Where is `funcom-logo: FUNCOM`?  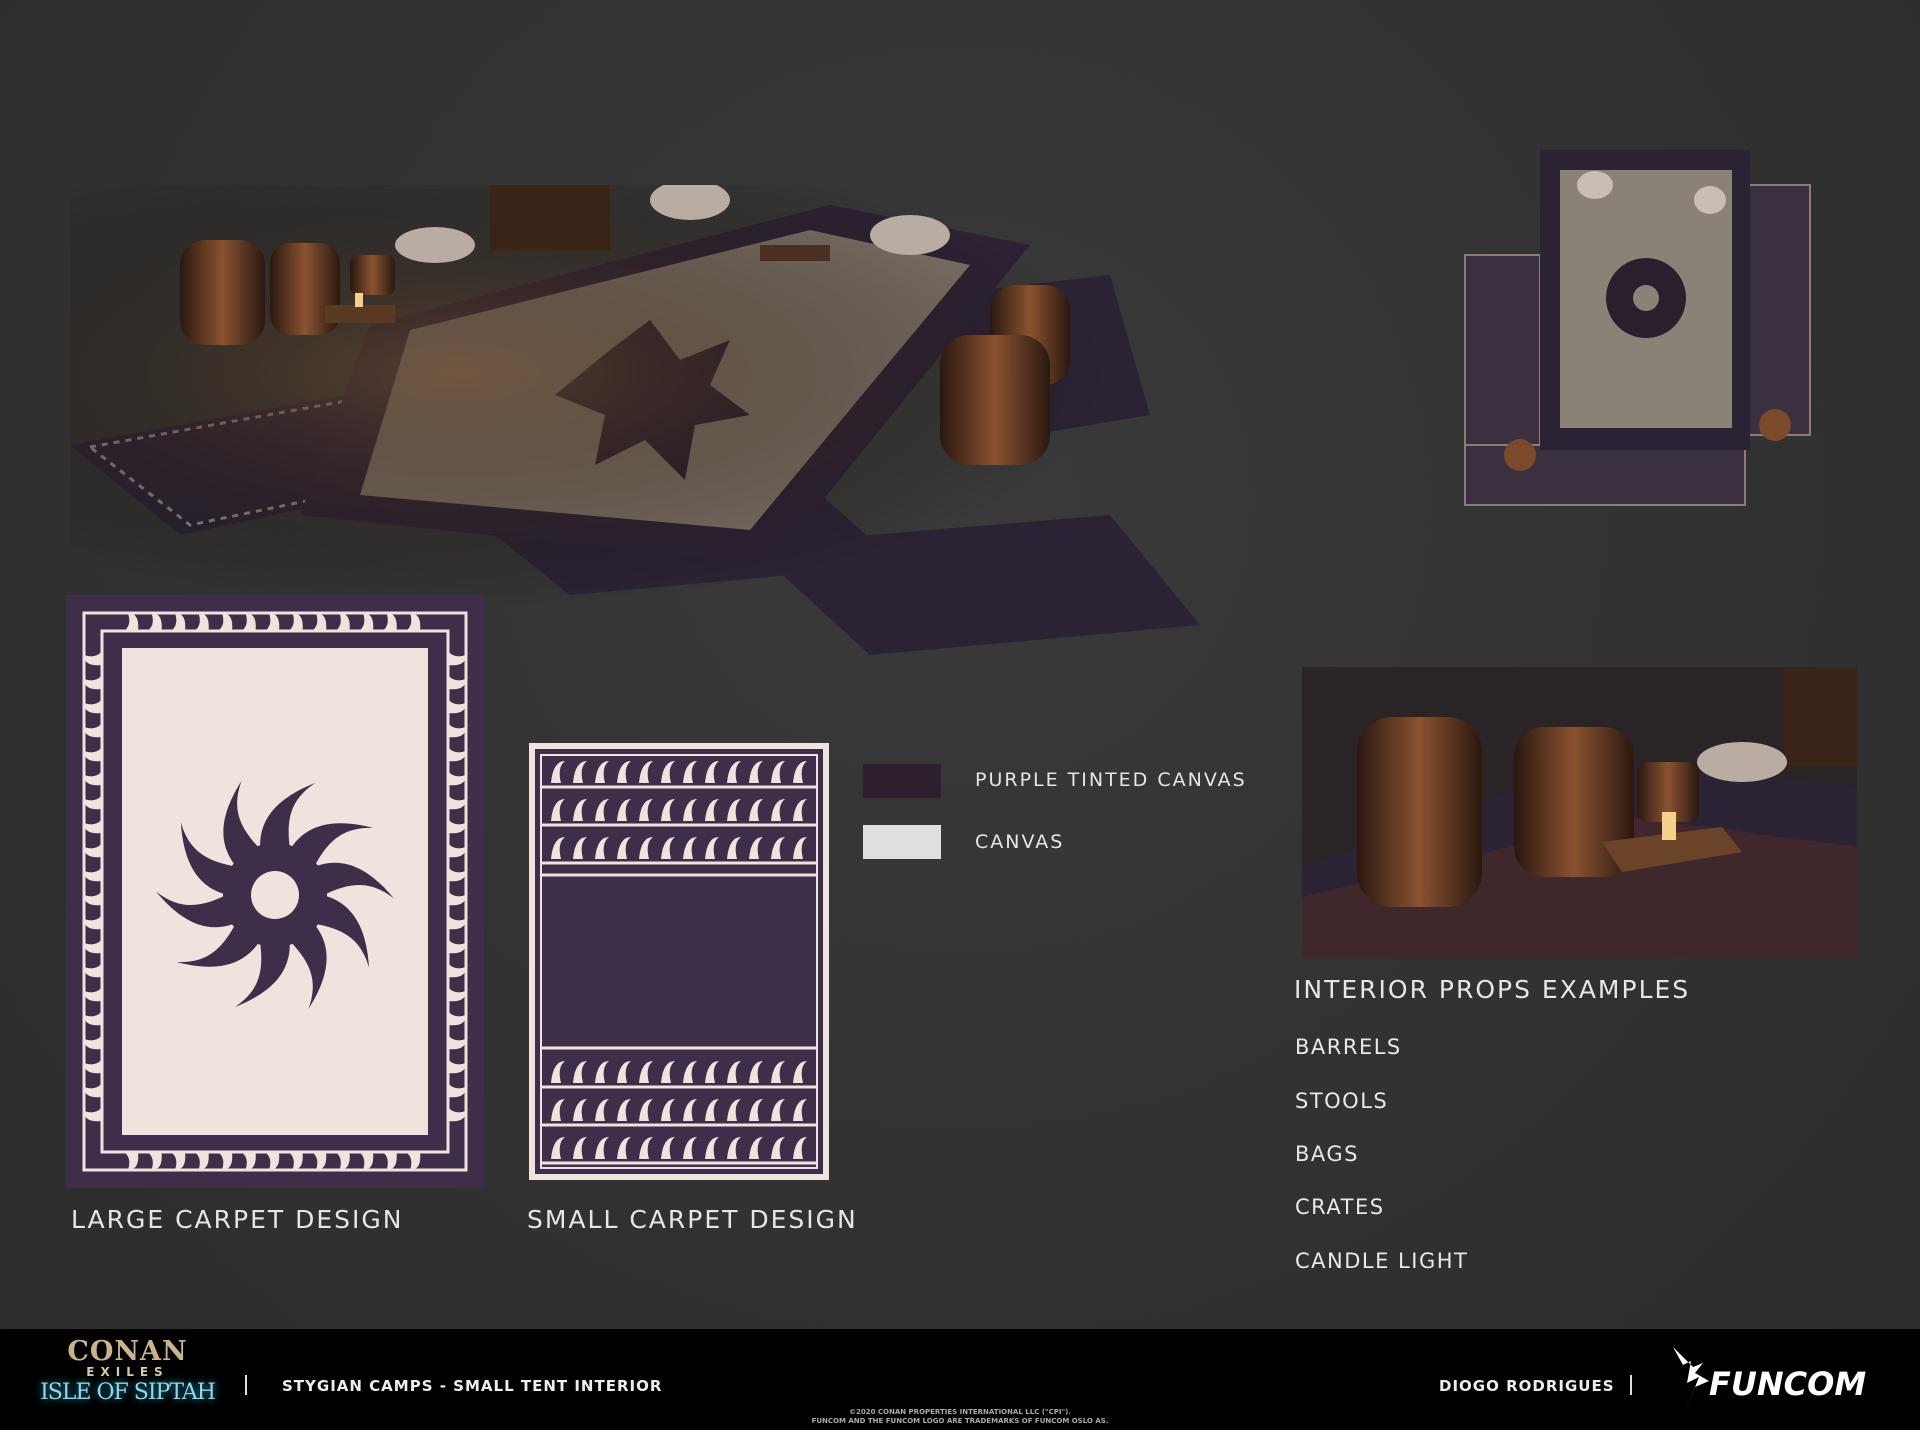
funcom-logo: FUNCOM is located at coordinates (1780, 1380).